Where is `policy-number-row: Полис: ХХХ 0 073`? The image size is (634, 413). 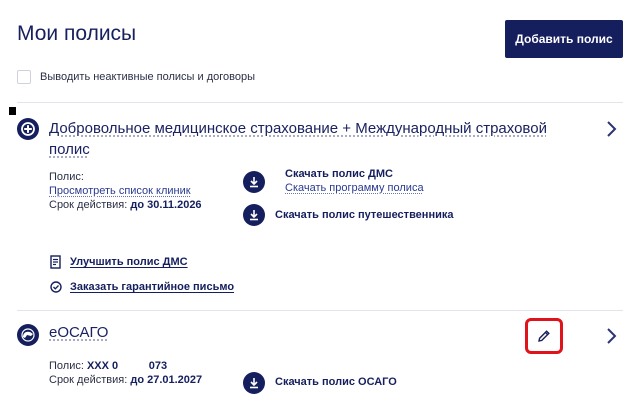
policy-number-row: Полис: ХХХ 0 073 is located at coordinates (108, 366).